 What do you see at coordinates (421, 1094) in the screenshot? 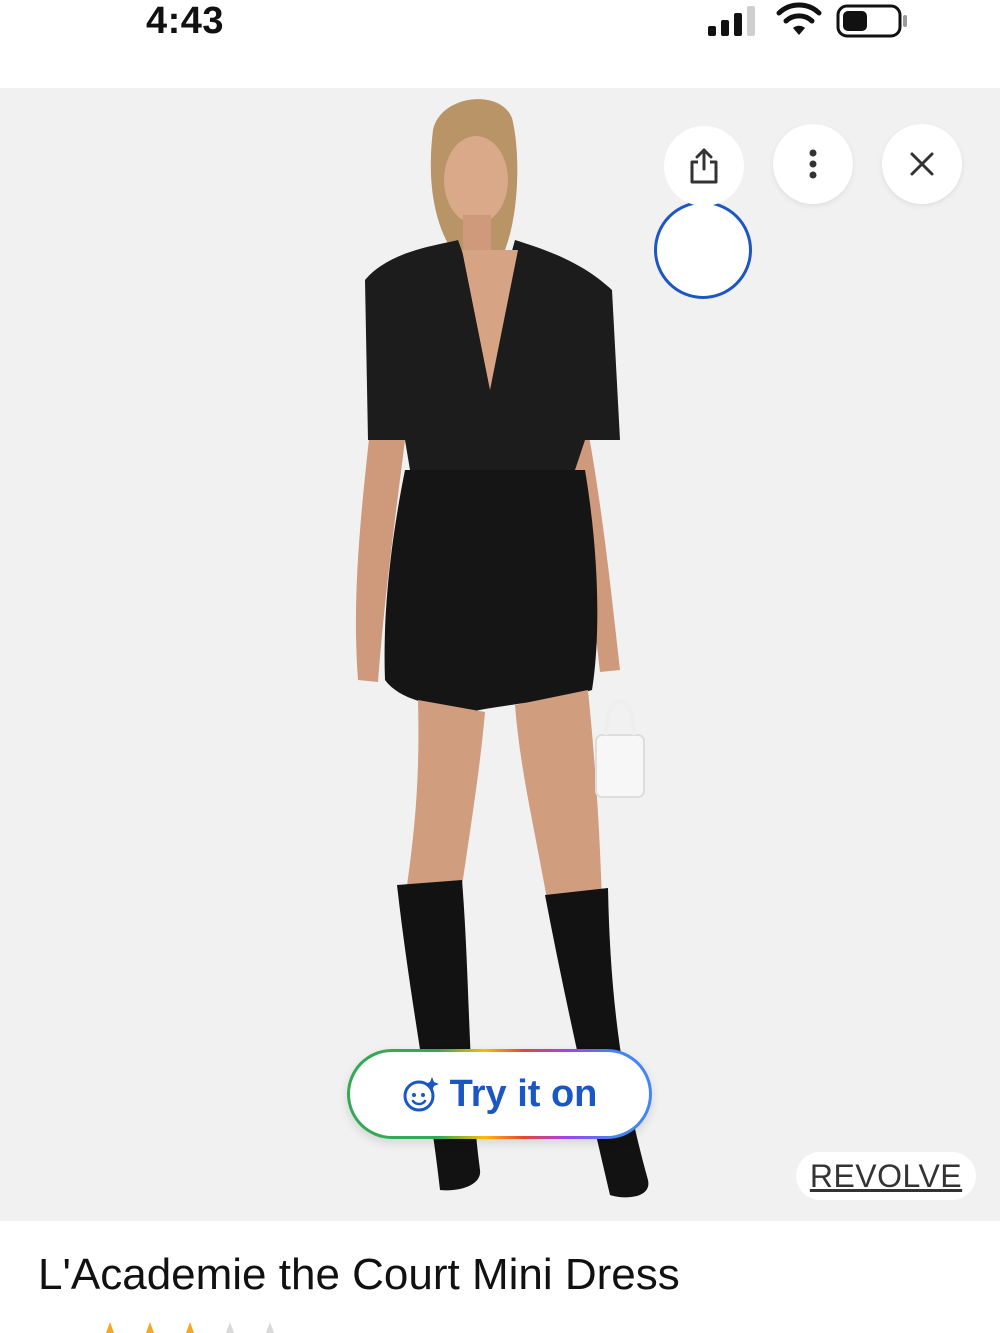
I see `try-on-sparkle-icon` at bounding box center [421, 1094].